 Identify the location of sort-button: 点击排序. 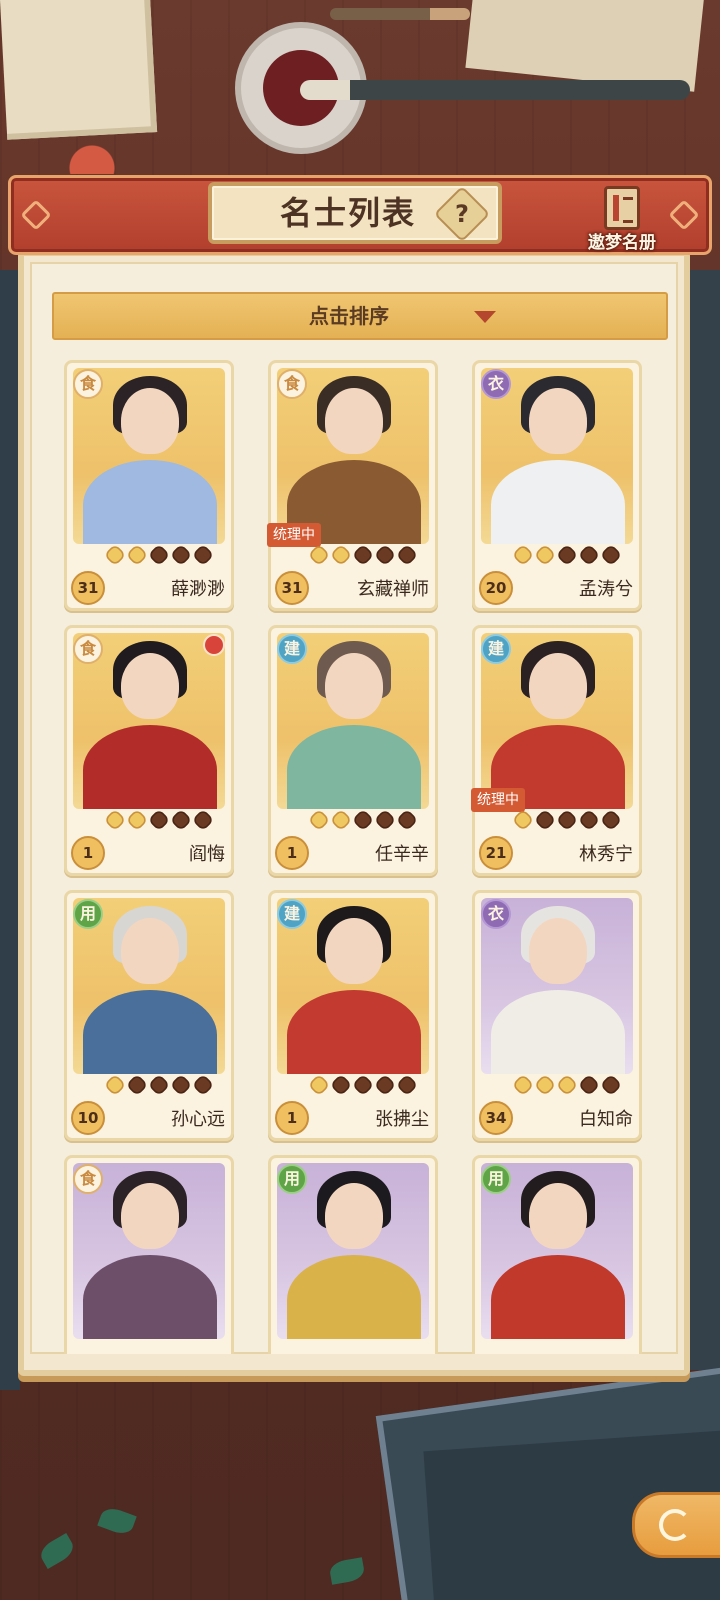
(360, 316).